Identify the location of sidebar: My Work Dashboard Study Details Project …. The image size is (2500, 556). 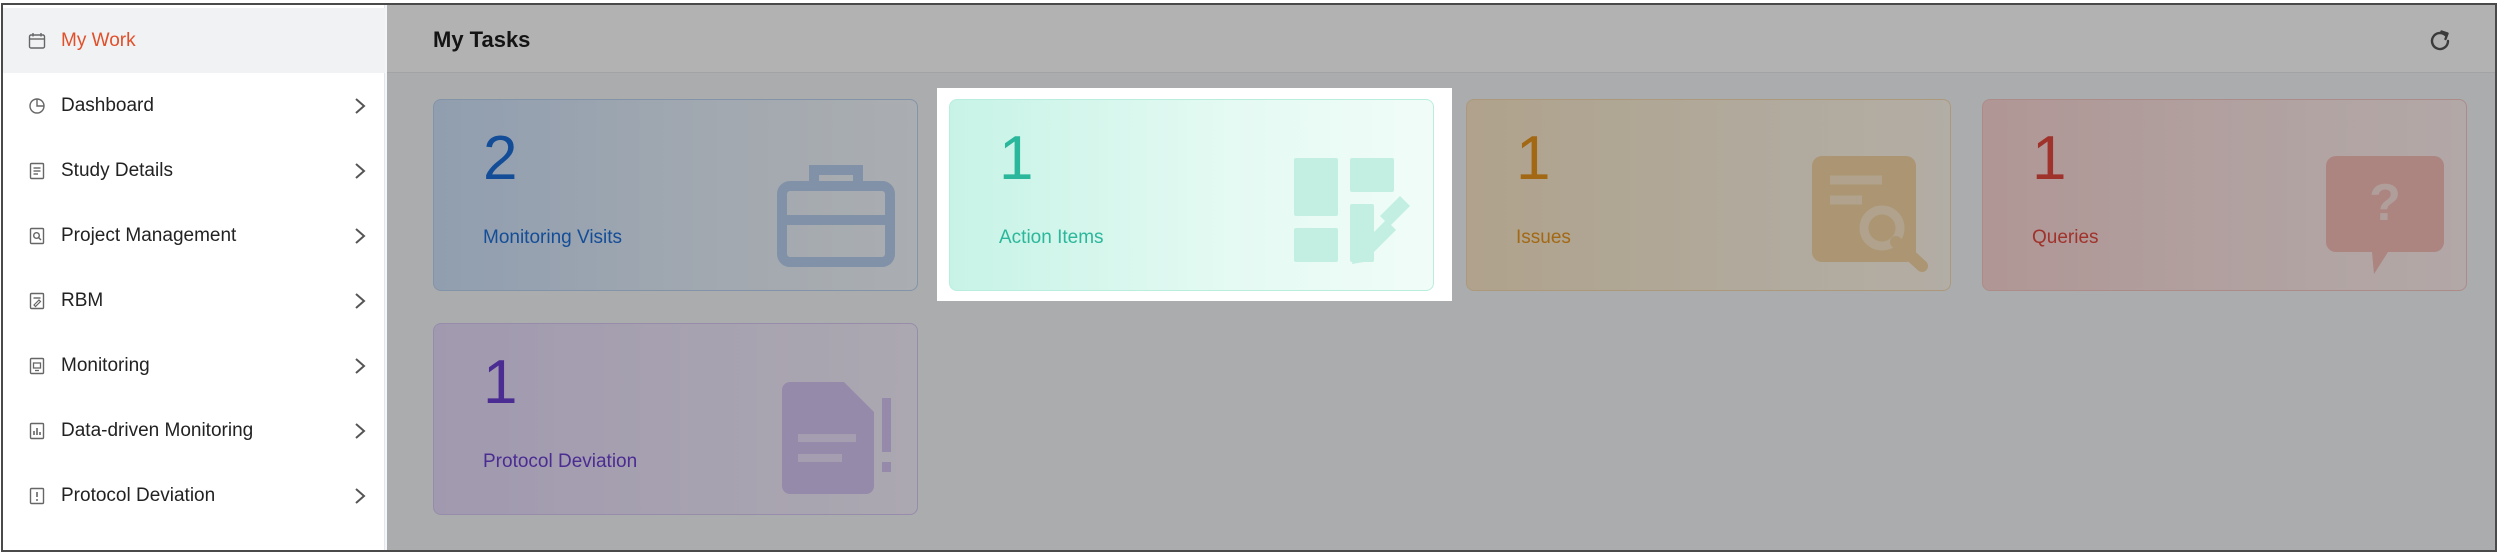
(194, 277).